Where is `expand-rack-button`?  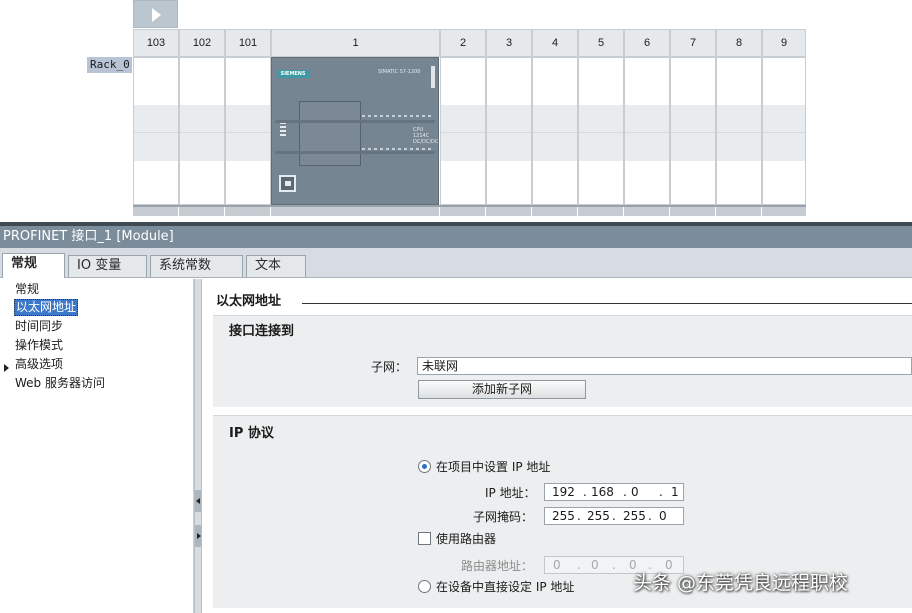
expand-rack-button is located at coordinates (155, 14).